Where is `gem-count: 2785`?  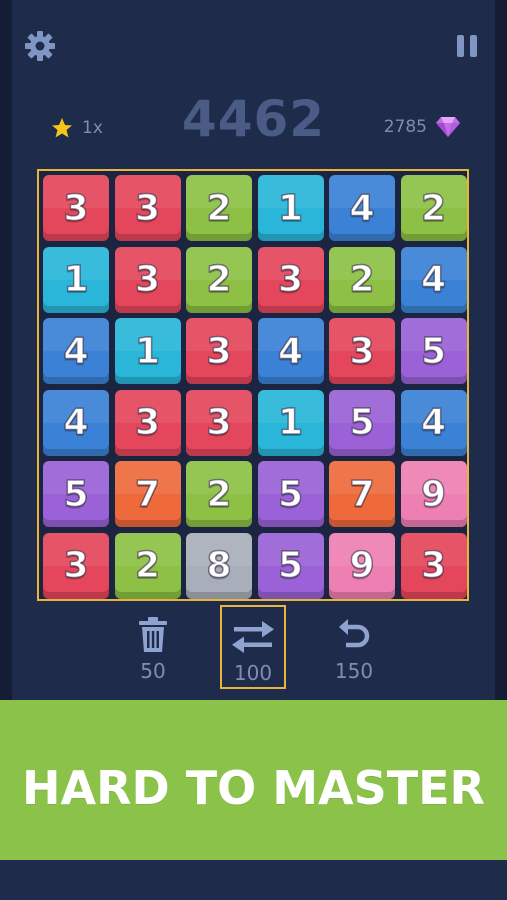
gem-count: 2785 is located at coordinates (422, 127).